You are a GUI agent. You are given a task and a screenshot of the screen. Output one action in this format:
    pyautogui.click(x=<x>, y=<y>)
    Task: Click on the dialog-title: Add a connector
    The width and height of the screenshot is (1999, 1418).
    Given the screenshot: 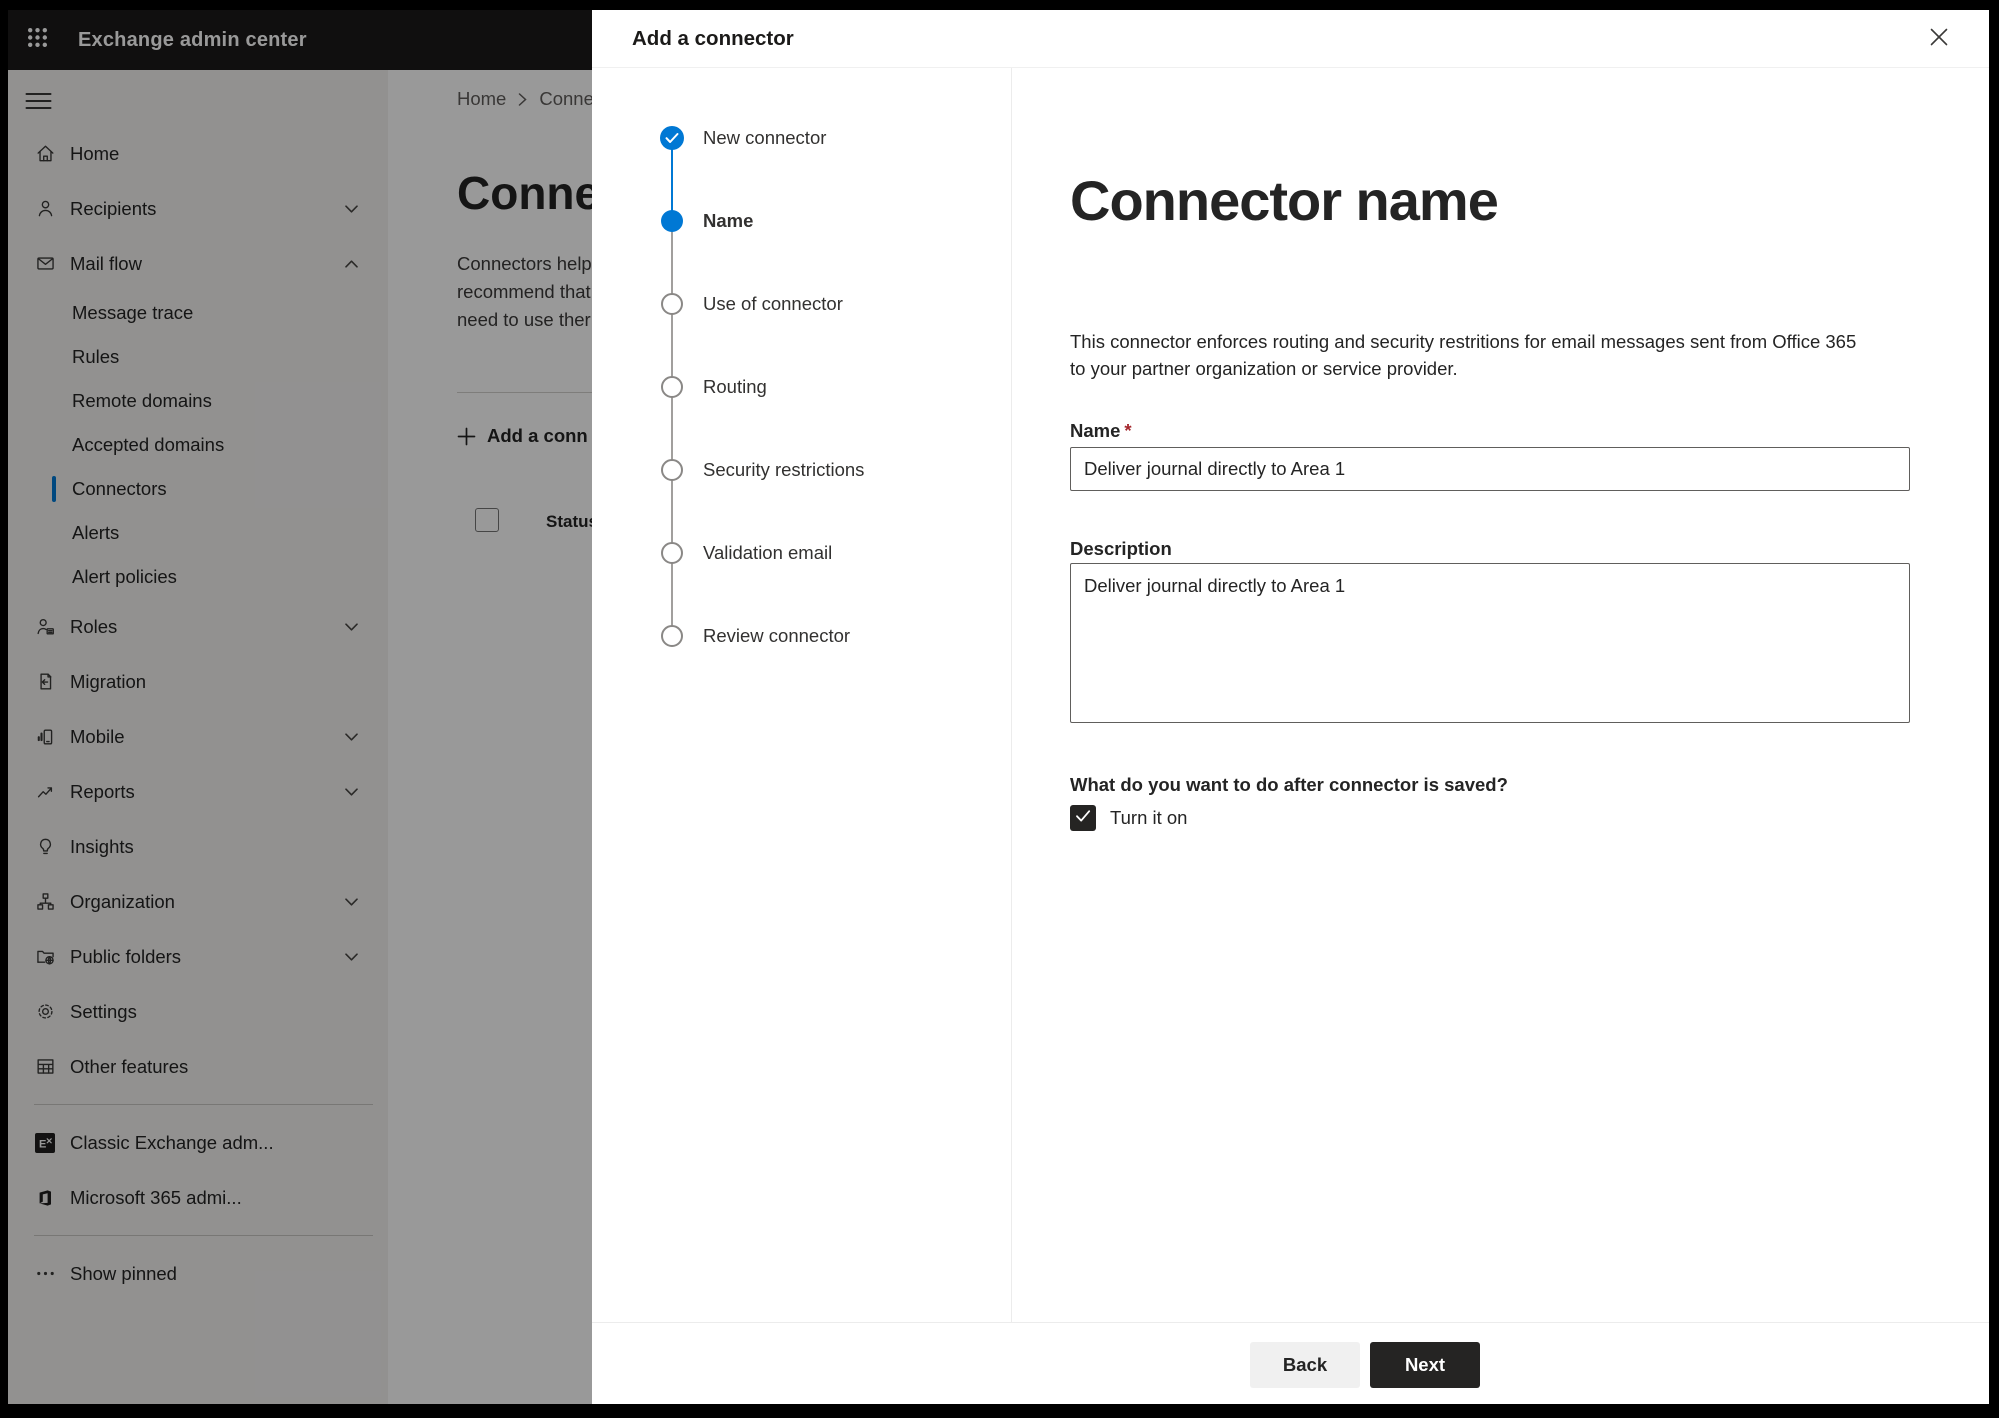 What is the action you would take?
    pyautogui.click(x=713, y=38)
    